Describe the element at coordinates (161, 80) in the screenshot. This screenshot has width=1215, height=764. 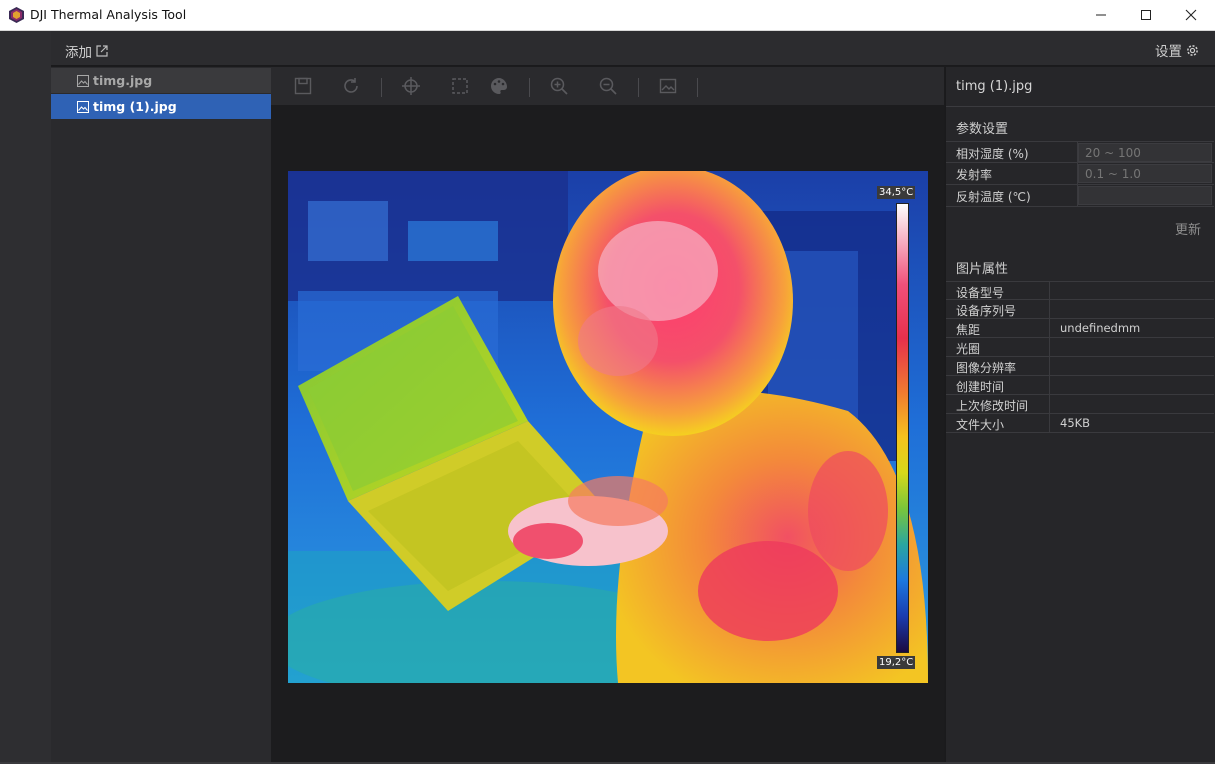
I see `file-item-timg: timg.jpg` at that location.